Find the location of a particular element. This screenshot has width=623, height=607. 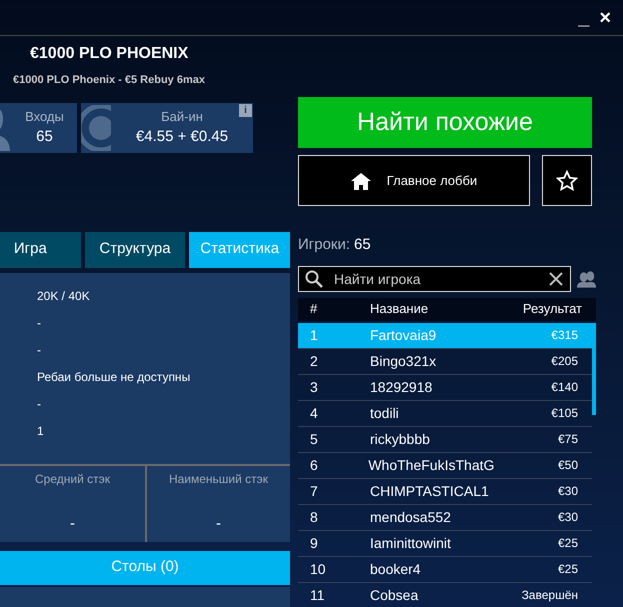

result-cell-text: €75 is located at coordinates (567, 439).